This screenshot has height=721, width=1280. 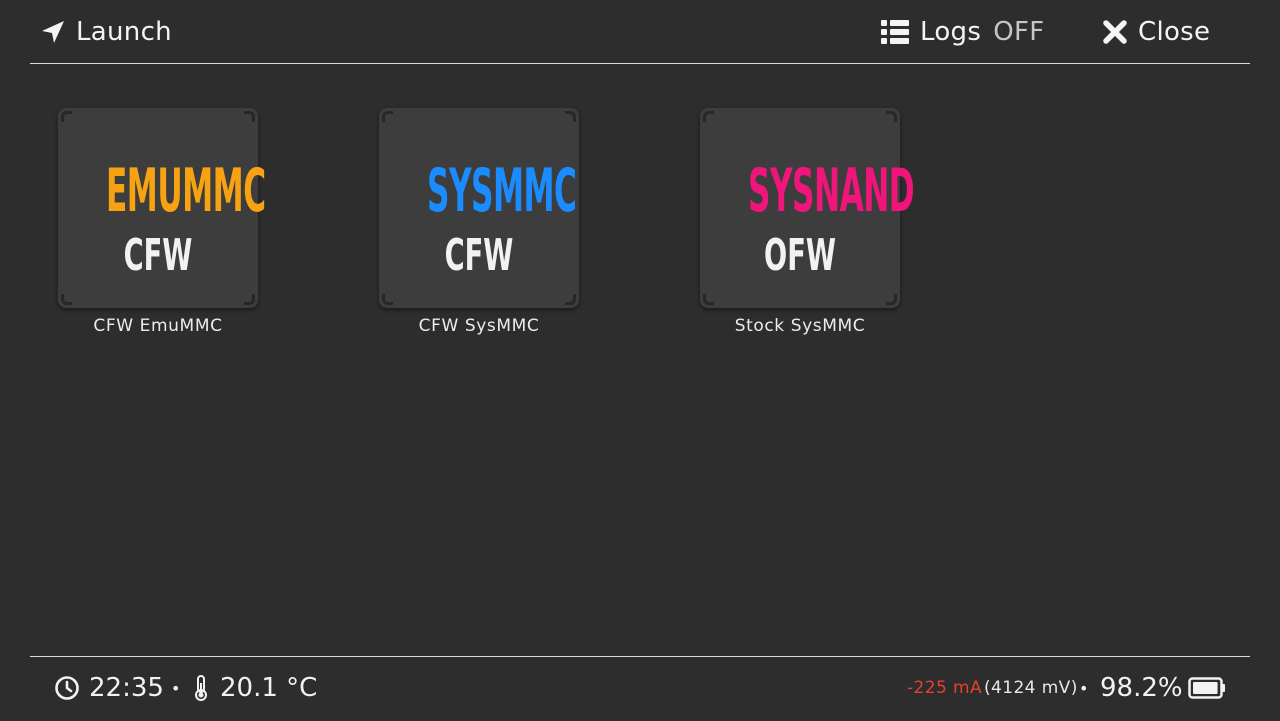 I want to click on battery-icon, so click(x=1207, y=688).